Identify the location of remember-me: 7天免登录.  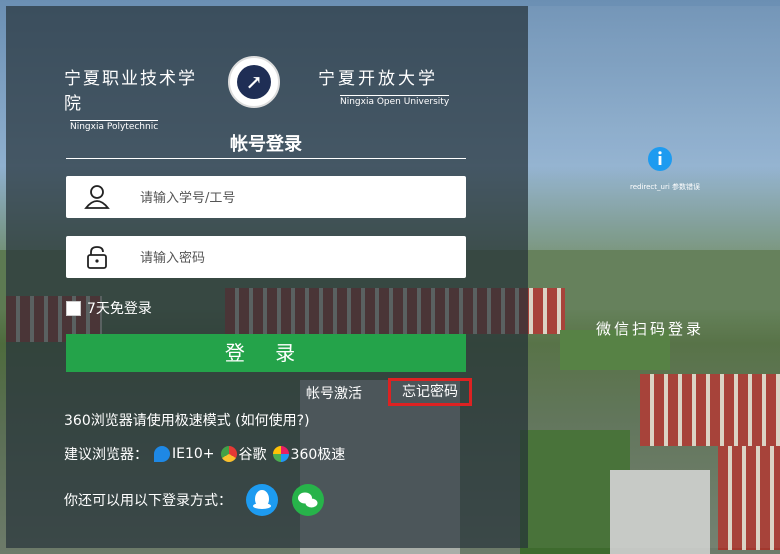
(109, 308).